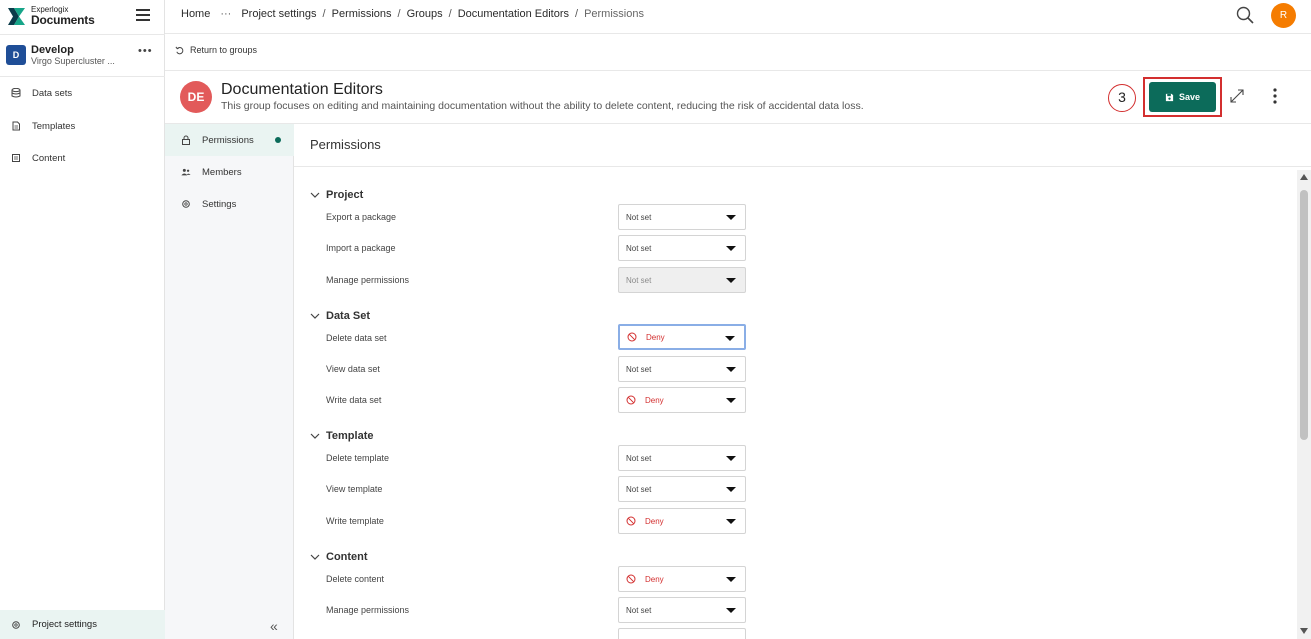  What do you see at coordinates (361, 248) in the screenshot?
I see `permission-label: Import a package` at bounding box center [361, 248].